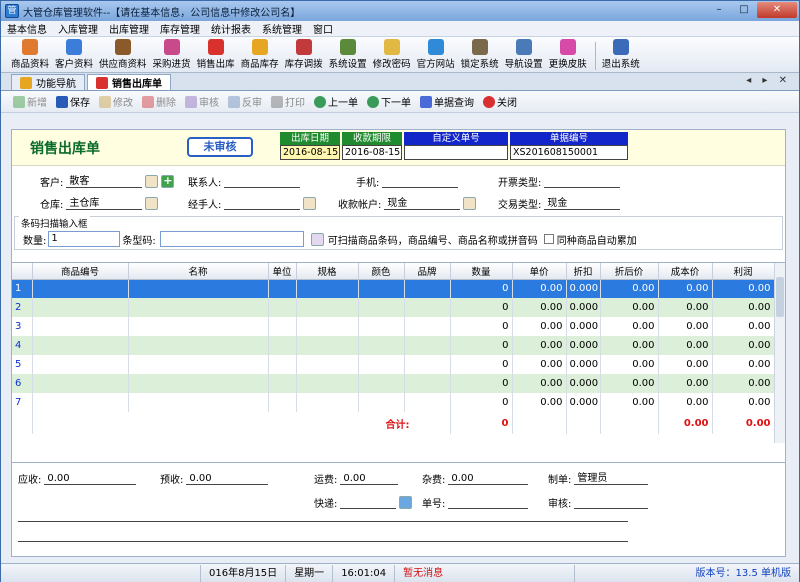  Describe the element at coordinates (129, 82) in the screenshot. I see `tab-sales-out-doc: 销售出库单` at that location.